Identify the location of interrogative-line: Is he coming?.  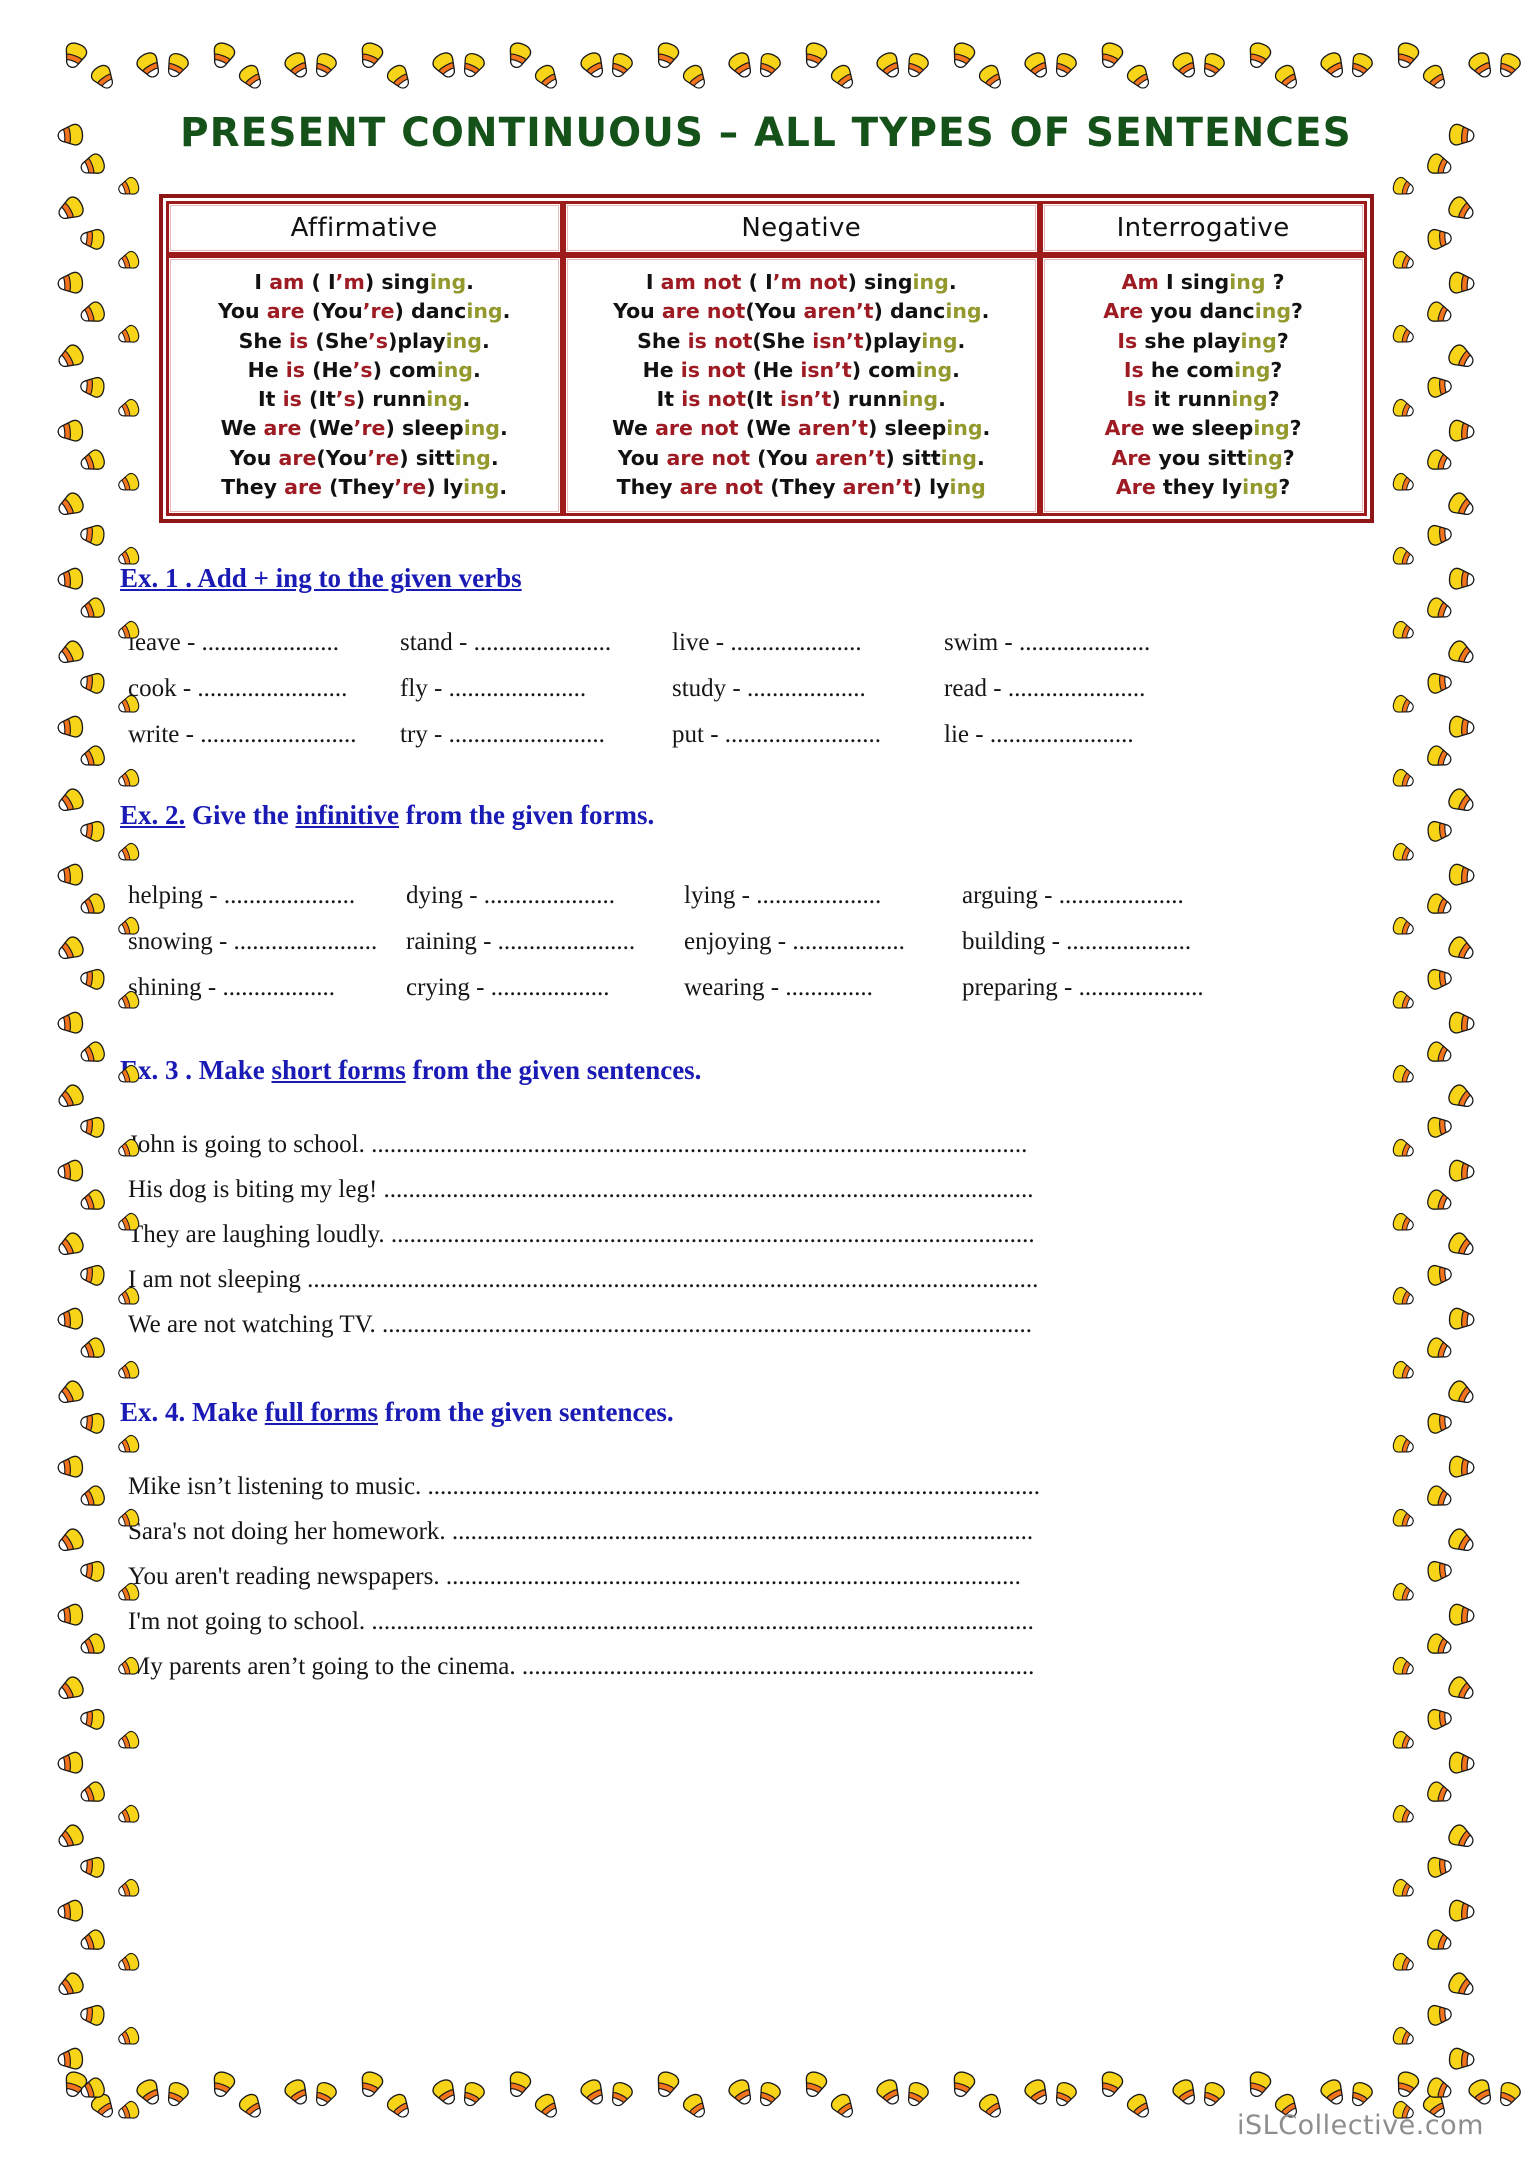
(1203, 369).